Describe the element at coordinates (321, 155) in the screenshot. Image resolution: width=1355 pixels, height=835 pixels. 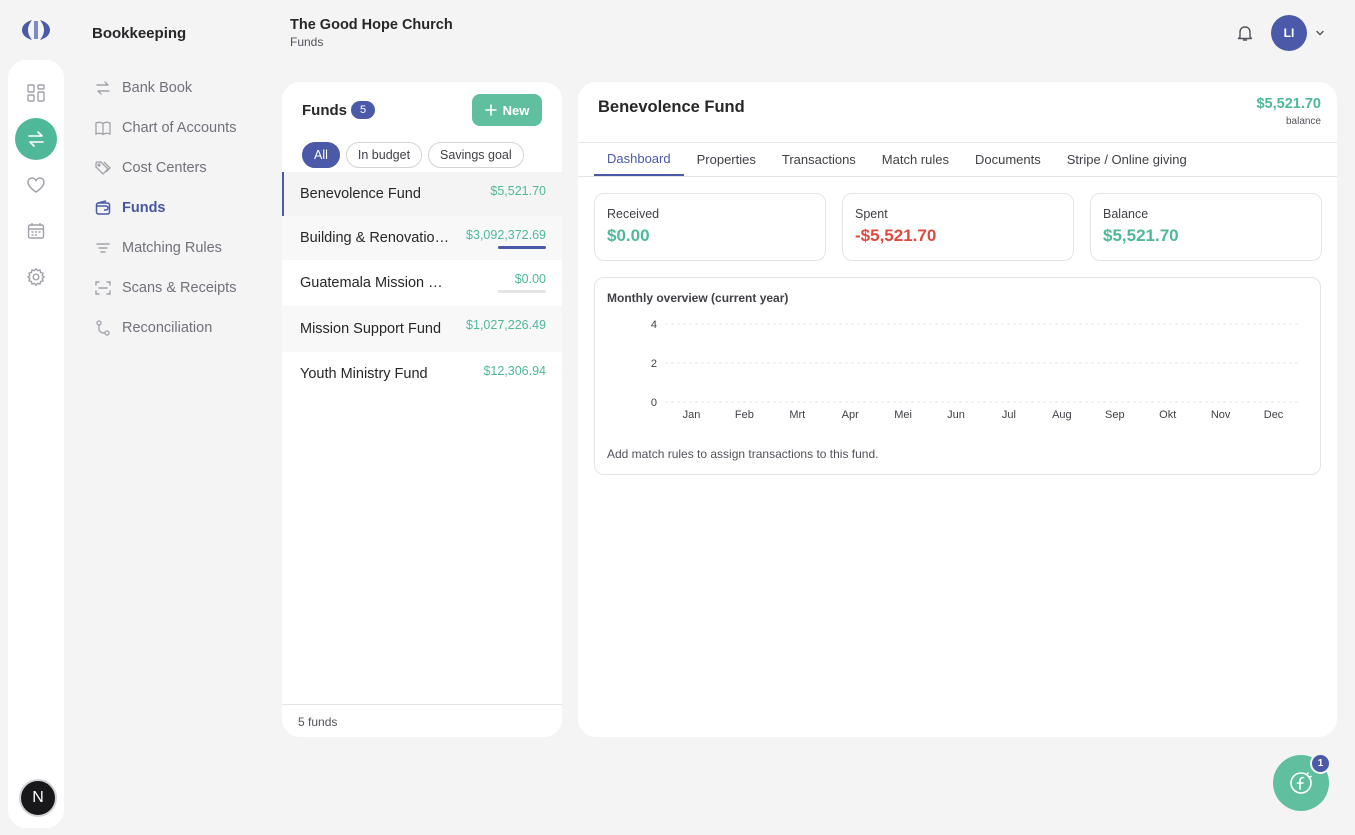
I see `filter-all: All` at that location.